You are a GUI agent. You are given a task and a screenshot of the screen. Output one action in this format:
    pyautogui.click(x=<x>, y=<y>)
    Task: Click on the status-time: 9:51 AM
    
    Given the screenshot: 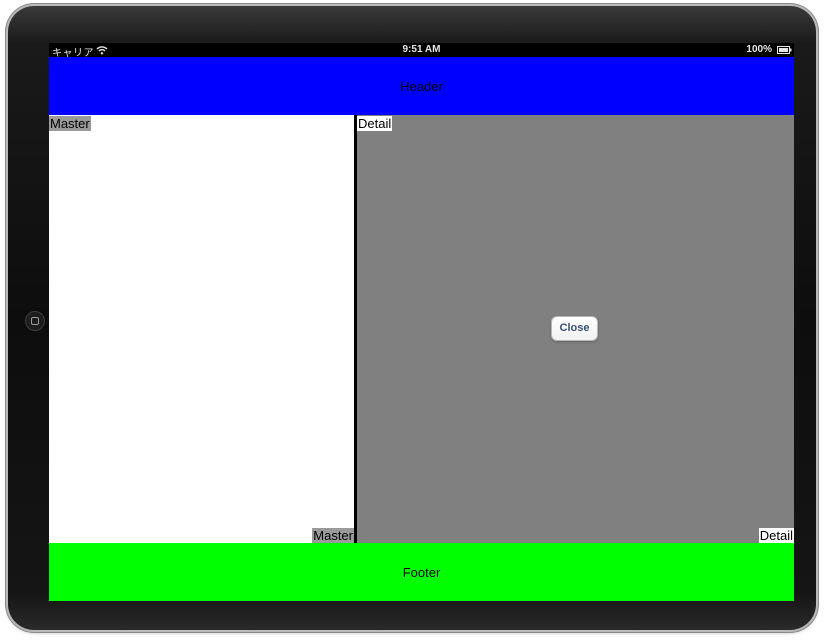 What is the action you would take?
    pyautogui.click(x=421, y=49)
    